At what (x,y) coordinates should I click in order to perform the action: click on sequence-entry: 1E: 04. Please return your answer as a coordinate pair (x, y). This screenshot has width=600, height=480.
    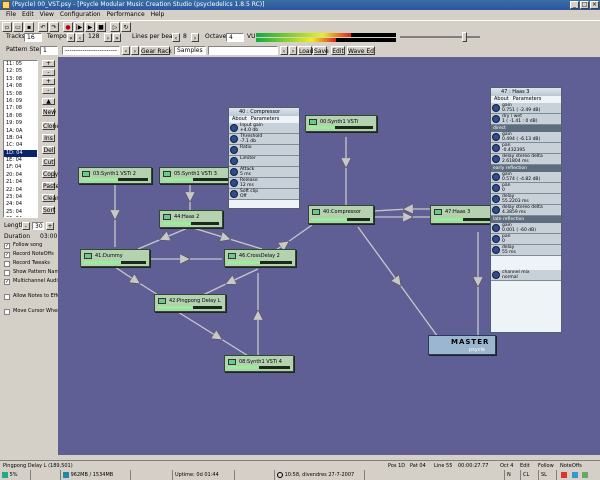
    Looking at the image, I should click on (20, 160).